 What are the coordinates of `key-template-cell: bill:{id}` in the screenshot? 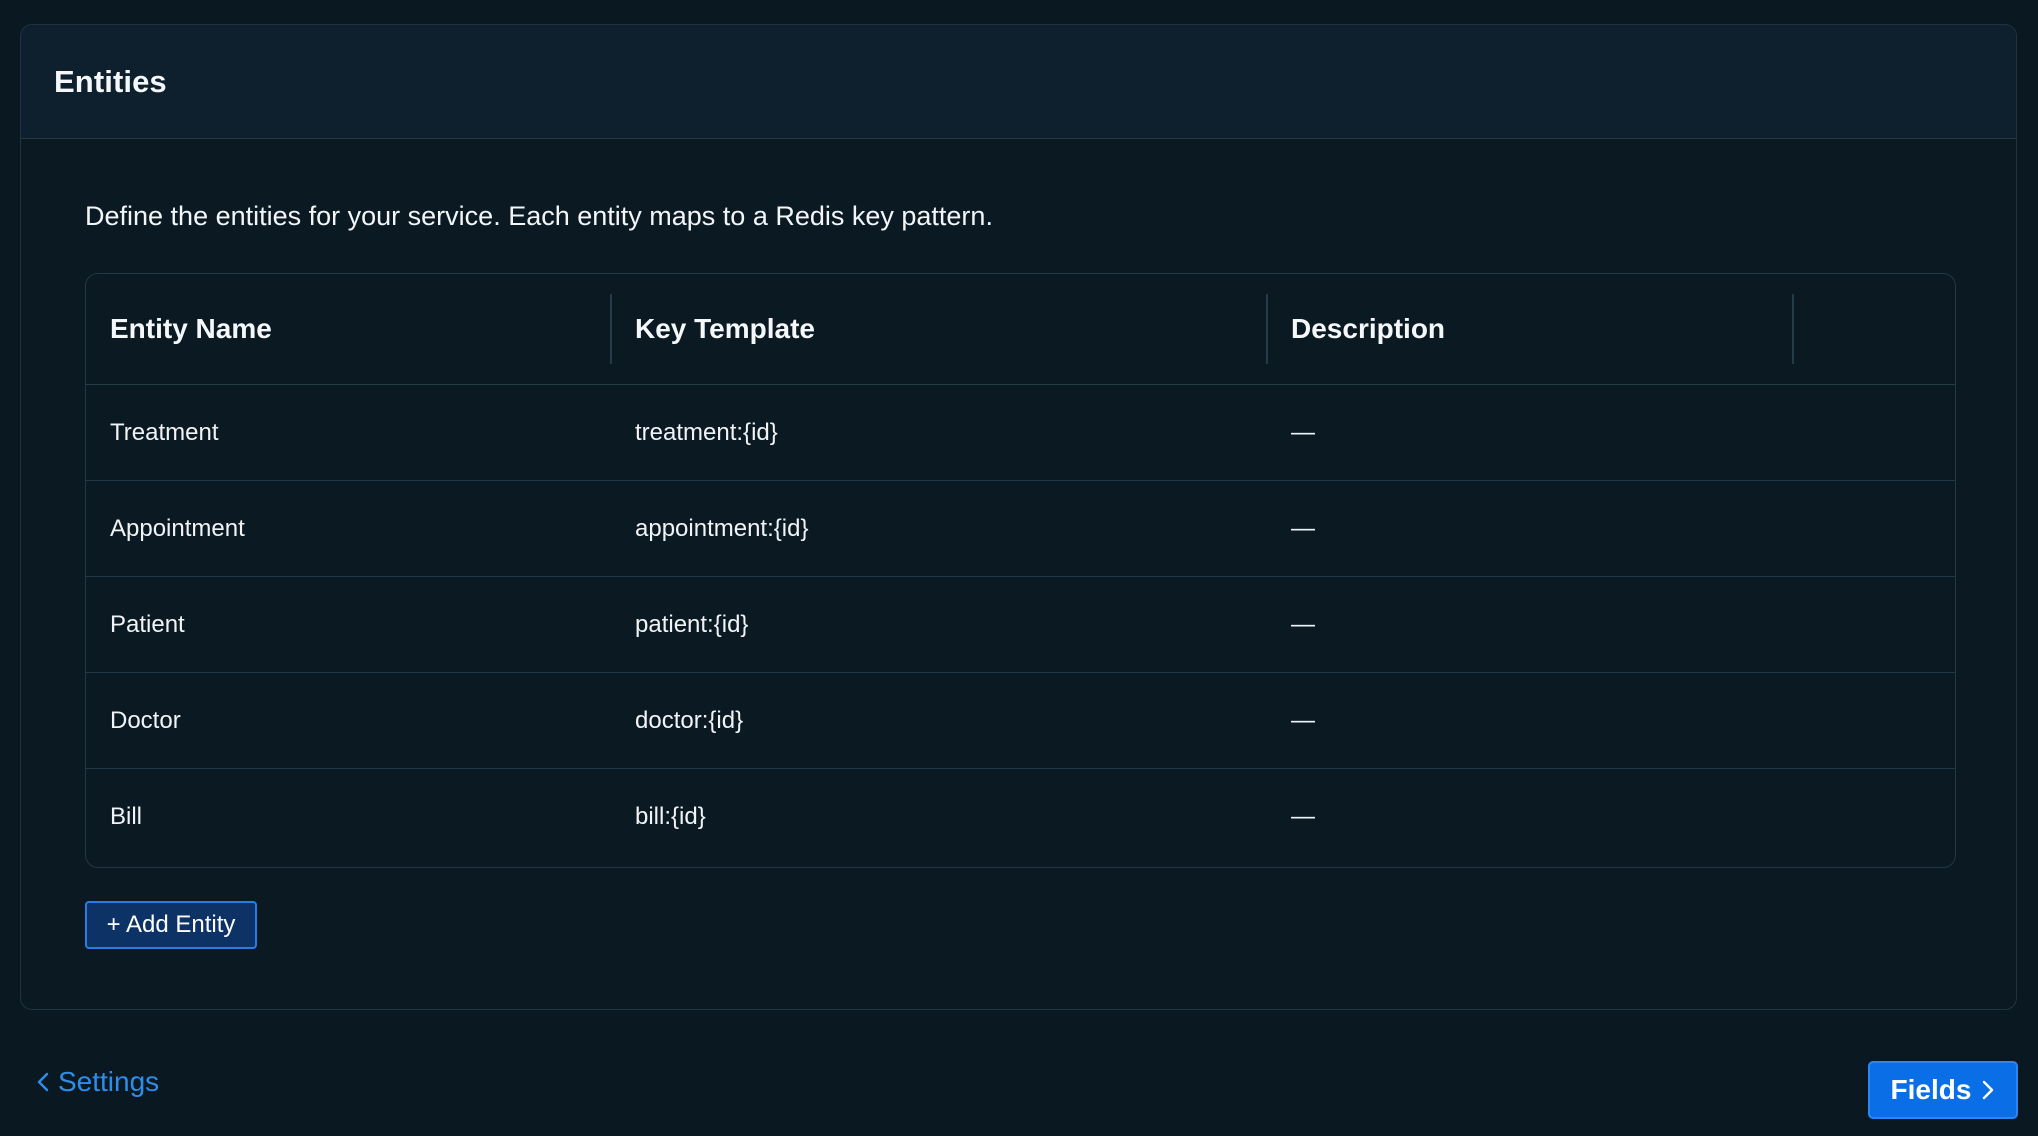 It's located at (670, 816).